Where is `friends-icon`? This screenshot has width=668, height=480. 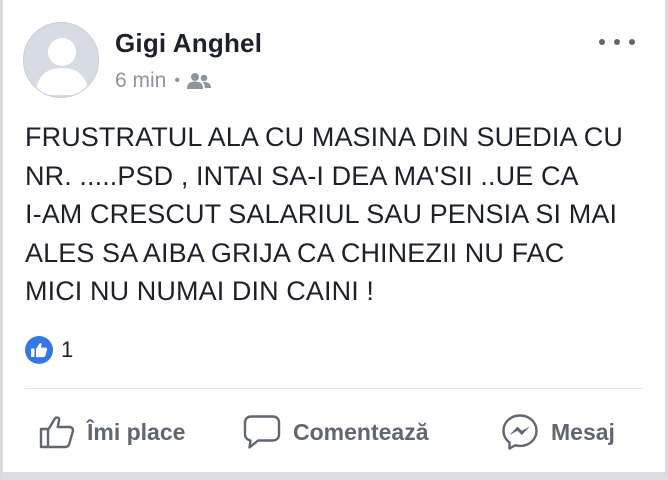 friends-icon is located at coordinates (199, 81).